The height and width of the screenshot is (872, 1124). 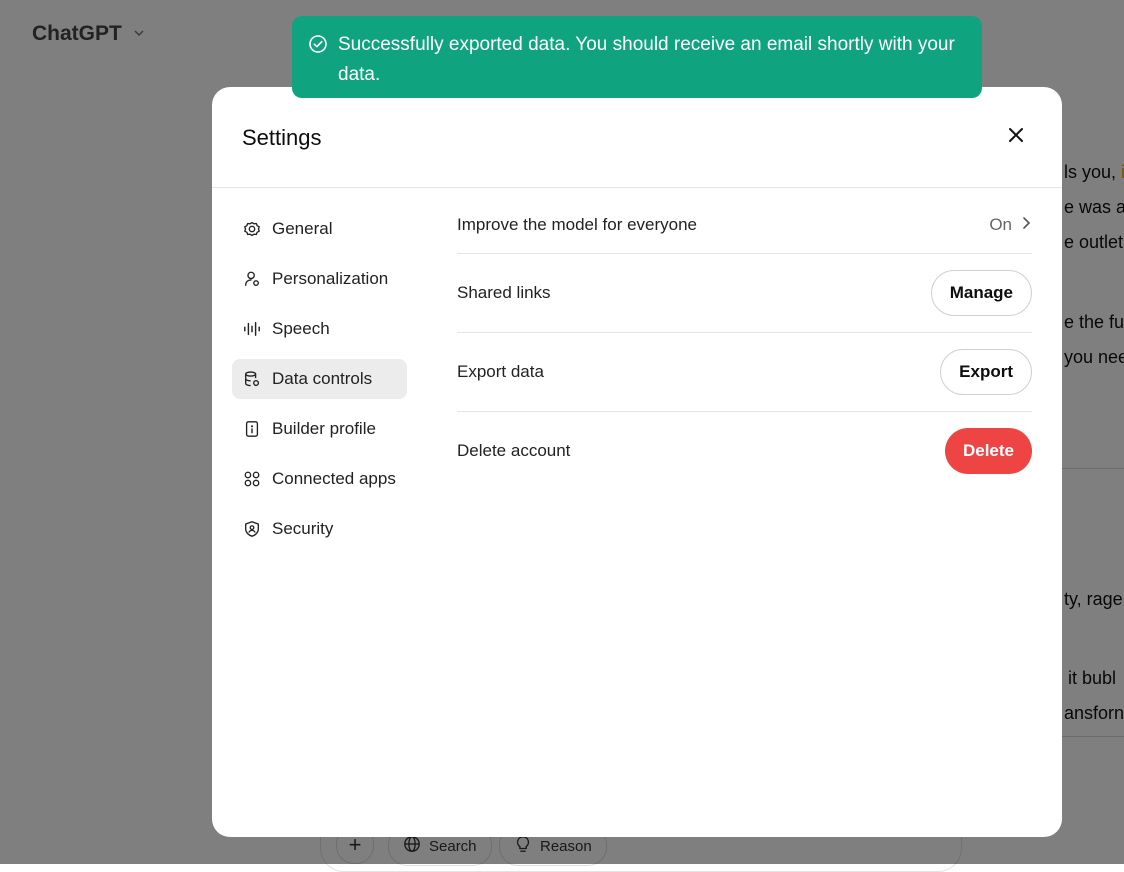 What do you see at coordinates (252, 529) in the screenshot?
I see `shield-icon` at bounding box center [252, 529].